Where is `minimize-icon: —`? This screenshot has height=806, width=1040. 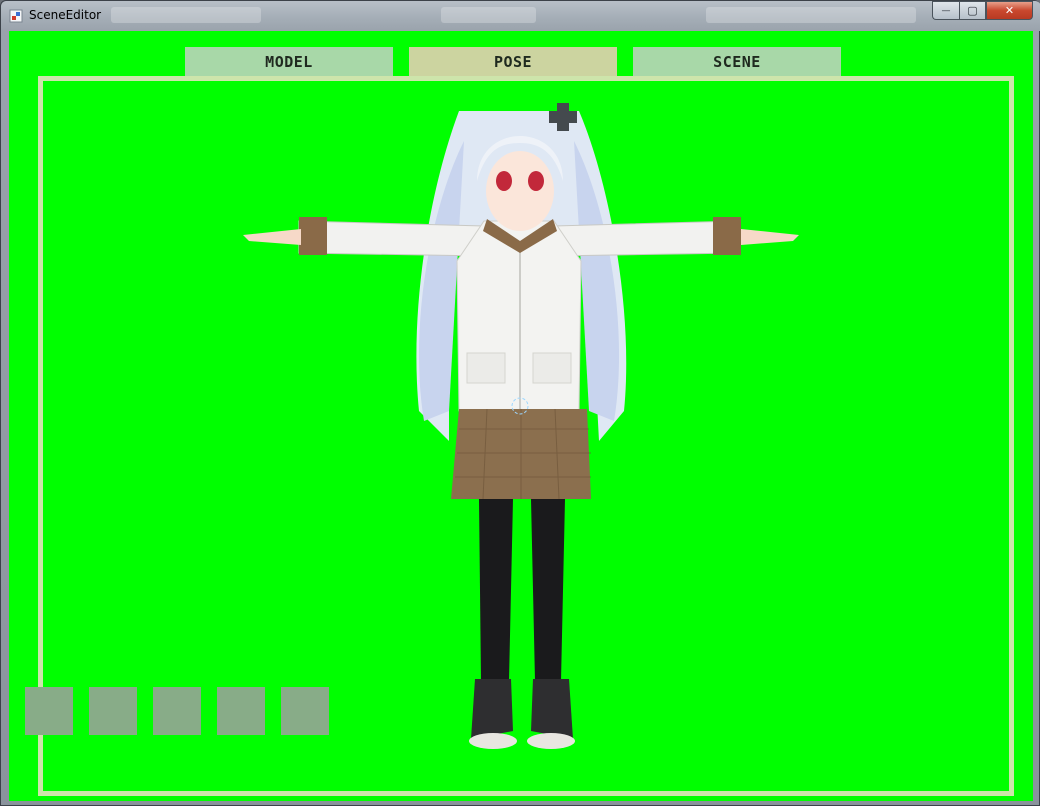 minimize-icon: — is located at coordinates (946, 10).